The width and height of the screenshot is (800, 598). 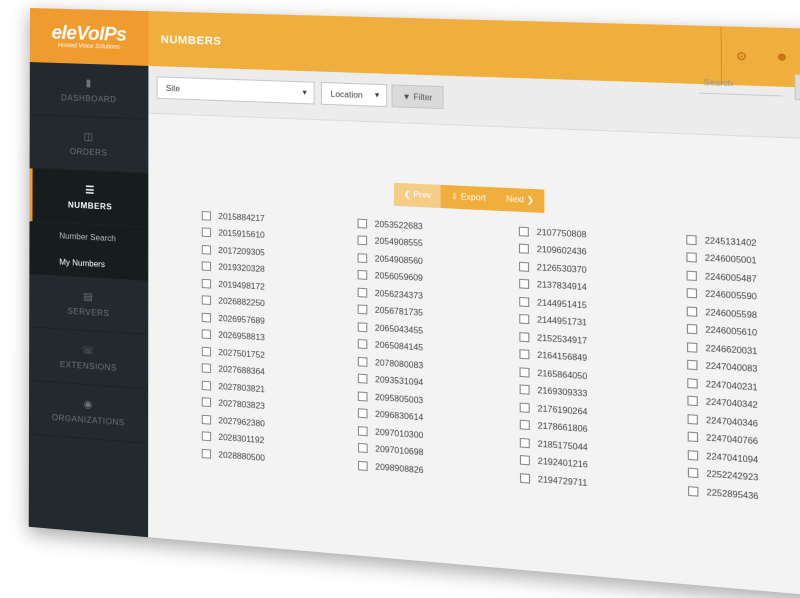 What do you see at coordinates (241, 235) in the screenshot?
I see `number-label: 2015915610` at bounding box center [241, 235].